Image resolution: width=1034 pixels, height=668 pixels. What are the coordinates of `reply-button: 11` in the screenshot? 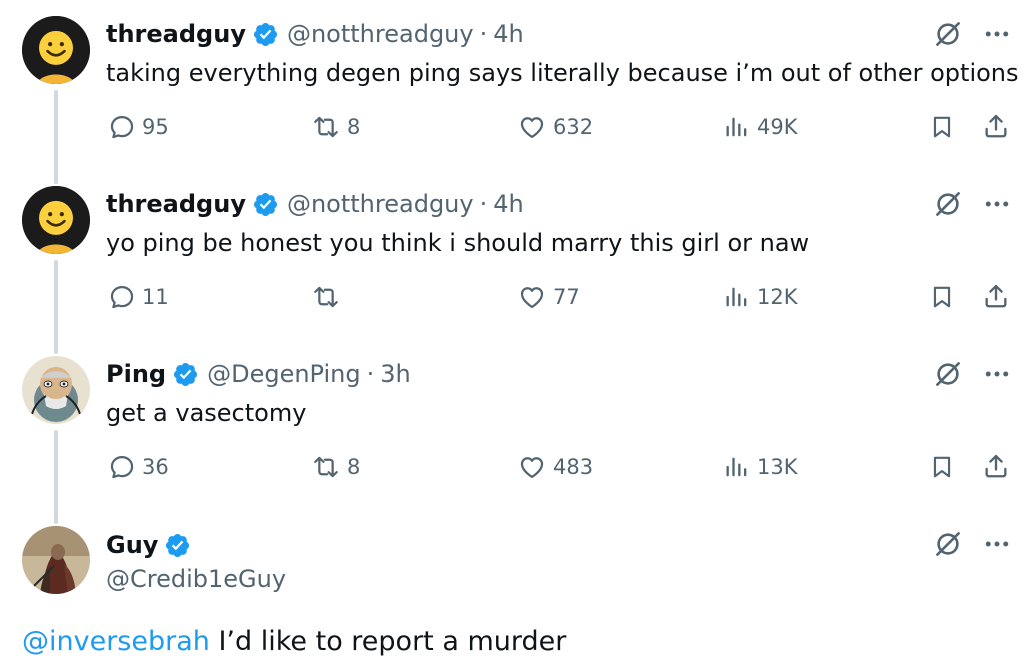 It's located at (138, 297).